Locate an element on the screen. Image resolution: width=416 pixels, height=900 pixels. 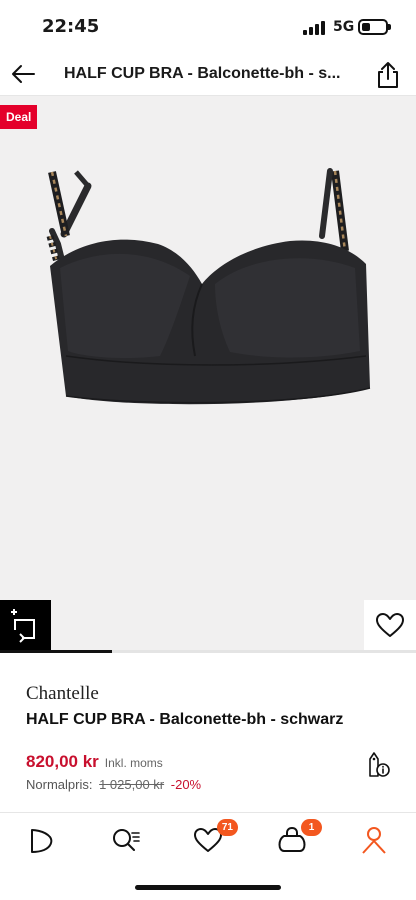
tab-home is located at coordinates (42, 840).